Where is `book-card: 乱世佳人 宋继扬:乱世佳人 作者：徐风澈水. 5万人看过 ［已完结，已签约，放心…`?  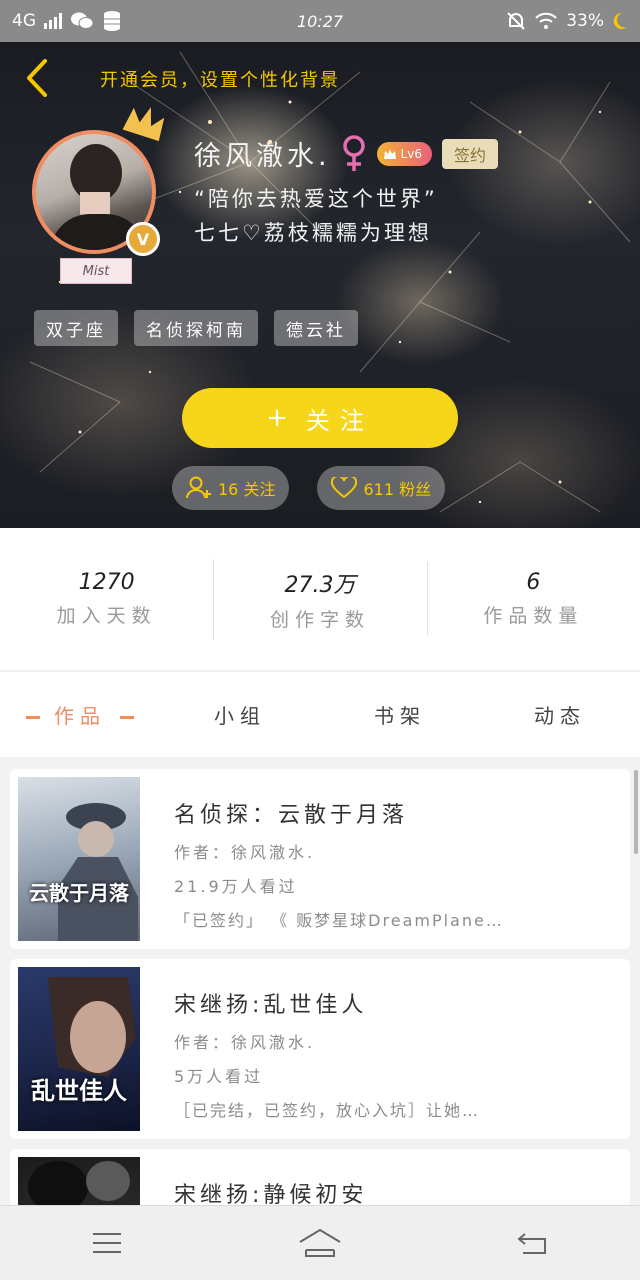
book-card: 乱世佳人 宋继扬:乱世佳人 作者：徐风澈水. 5万人看过 ［已完结，已签约，放心… is located at coordinates (320, 1049).